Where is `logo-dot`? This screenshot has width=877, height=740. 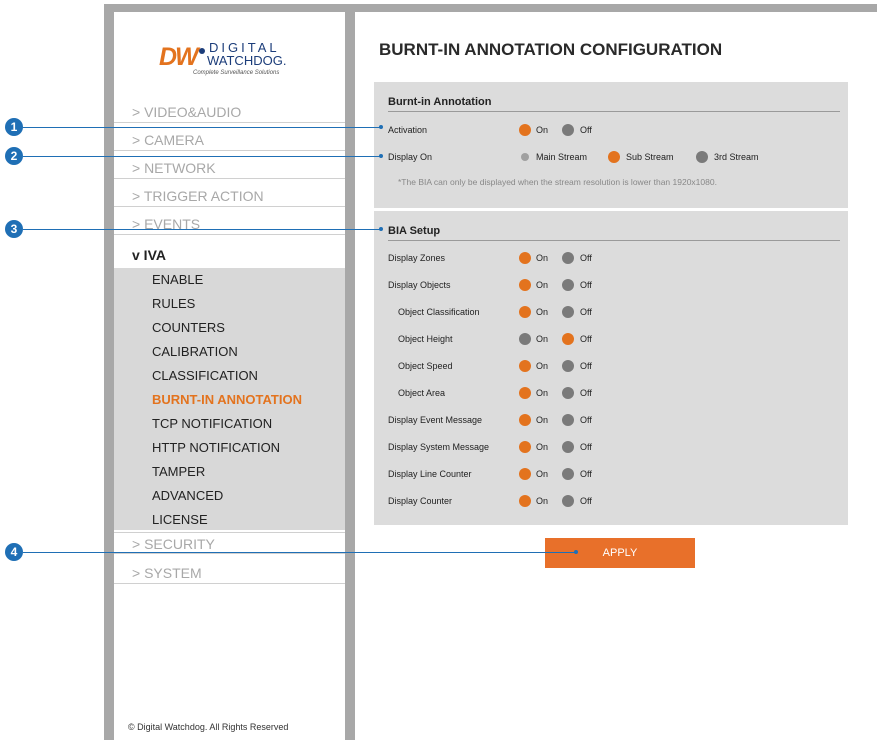 logo-dot is located at coordinates (202, 51).